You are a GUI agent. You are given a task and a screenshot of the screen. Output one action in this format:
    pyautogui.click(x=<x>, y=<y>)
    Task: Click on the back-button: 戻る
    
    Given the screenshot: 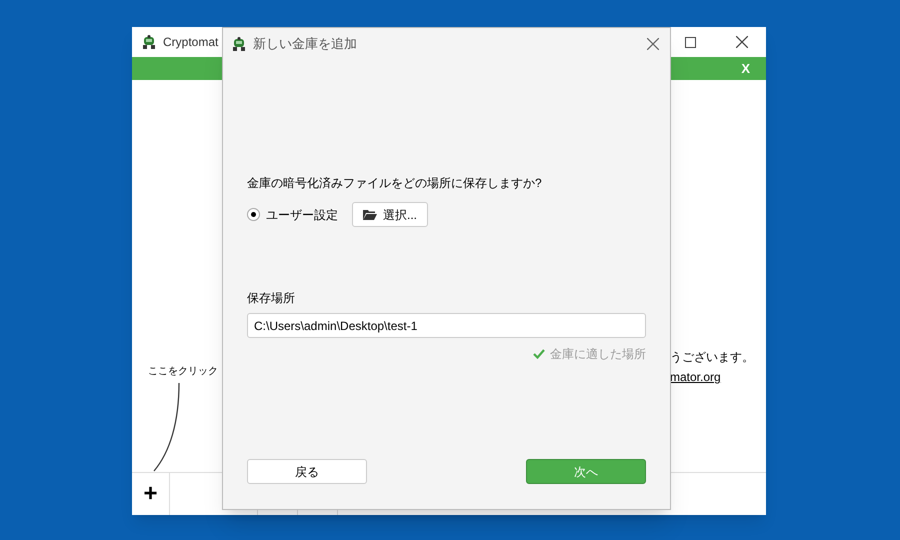 What is the action you would take?
    pyautogui.click(x=307, y=471)
    